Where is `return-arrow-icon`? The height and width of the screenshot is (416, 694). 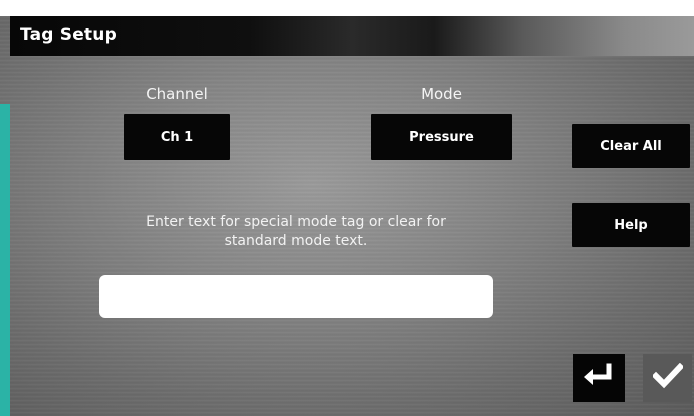
return-arrow-icon is located at coordinates (599, 378).